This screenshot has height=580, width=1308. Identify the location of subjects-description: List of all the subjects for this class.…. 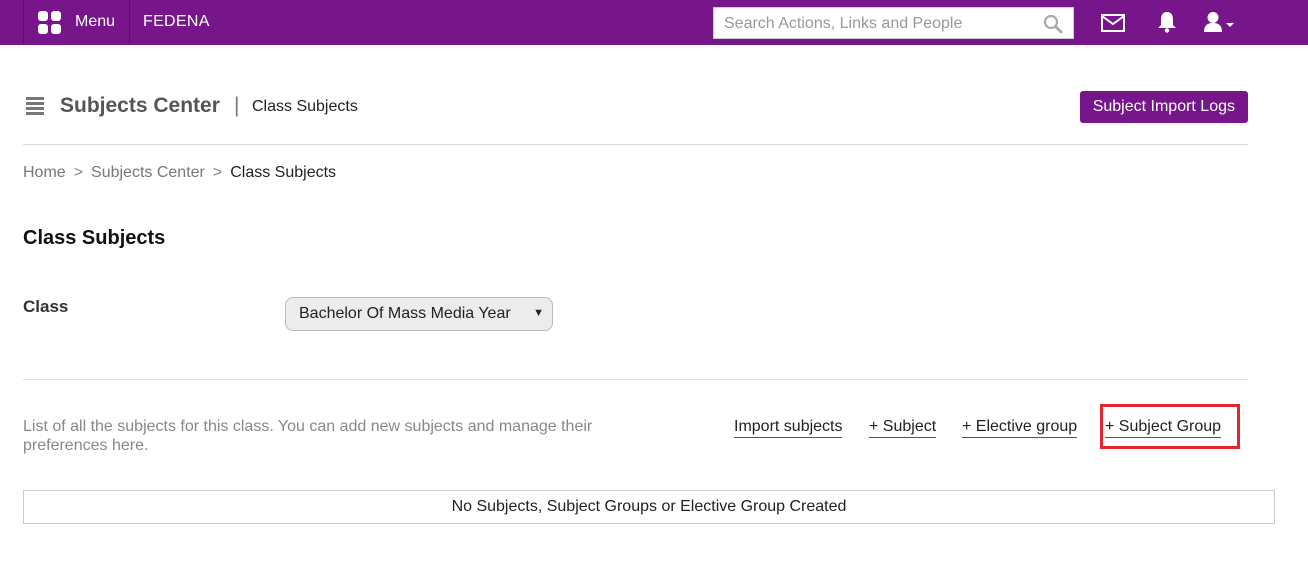
(308, 436).